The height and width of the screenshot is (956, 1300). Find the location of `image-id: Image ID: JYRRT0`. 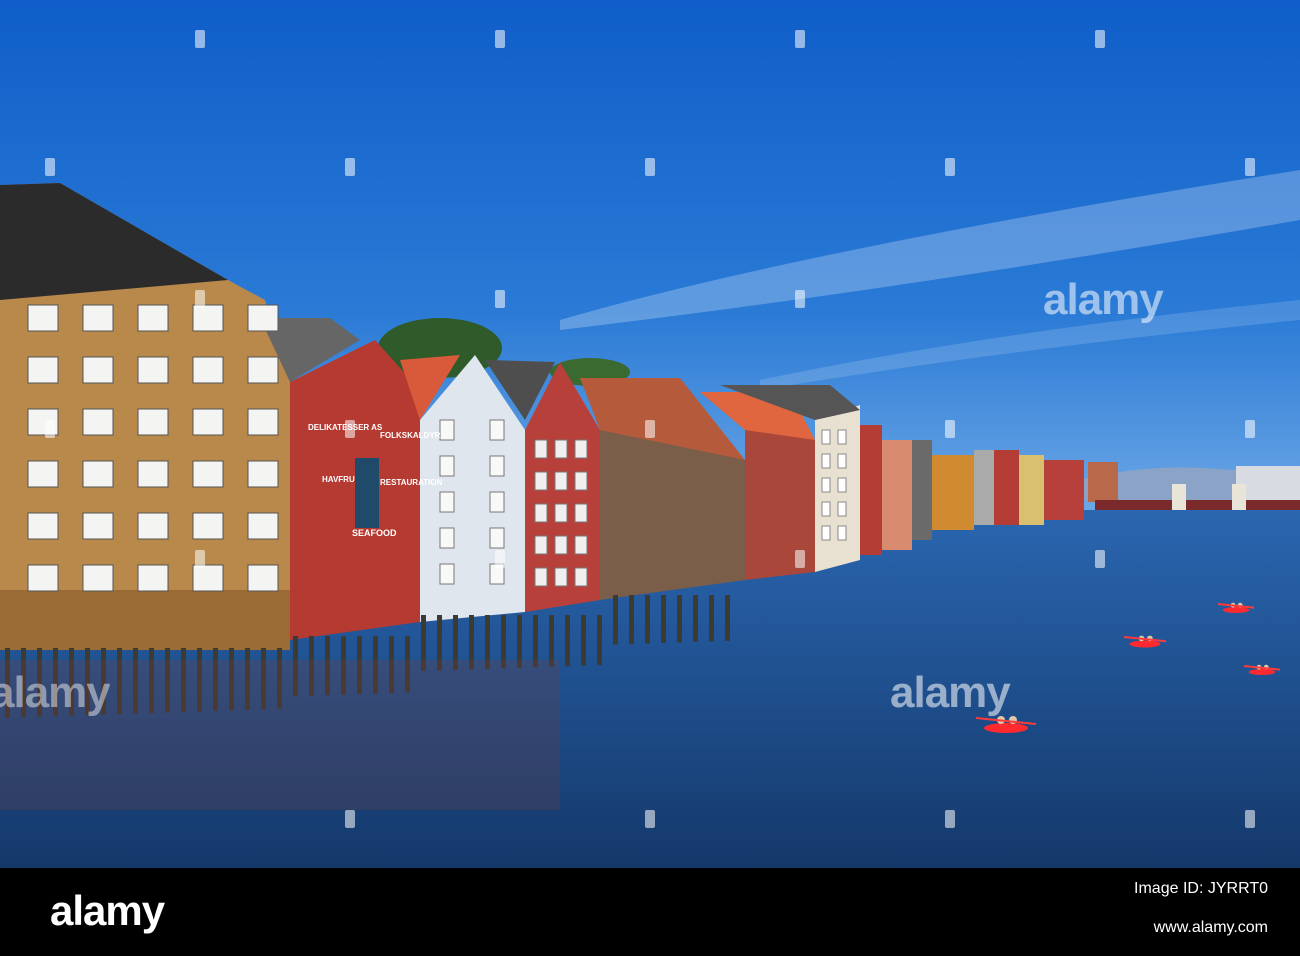

image-id: Image ID: JYRRT0 is located at coordinates (1201, 888).